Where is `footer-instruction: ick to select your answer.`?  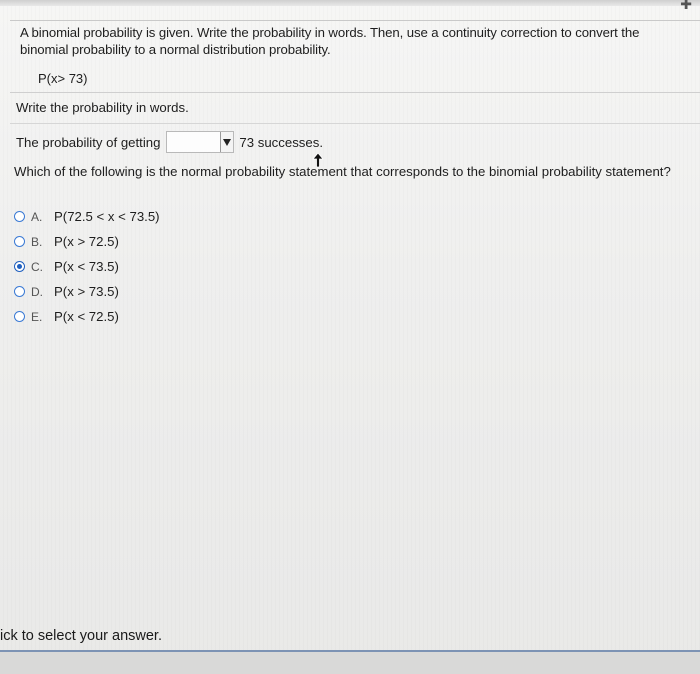 footer-instruction: ick to select your answer. is located at coordinates (81, 636).